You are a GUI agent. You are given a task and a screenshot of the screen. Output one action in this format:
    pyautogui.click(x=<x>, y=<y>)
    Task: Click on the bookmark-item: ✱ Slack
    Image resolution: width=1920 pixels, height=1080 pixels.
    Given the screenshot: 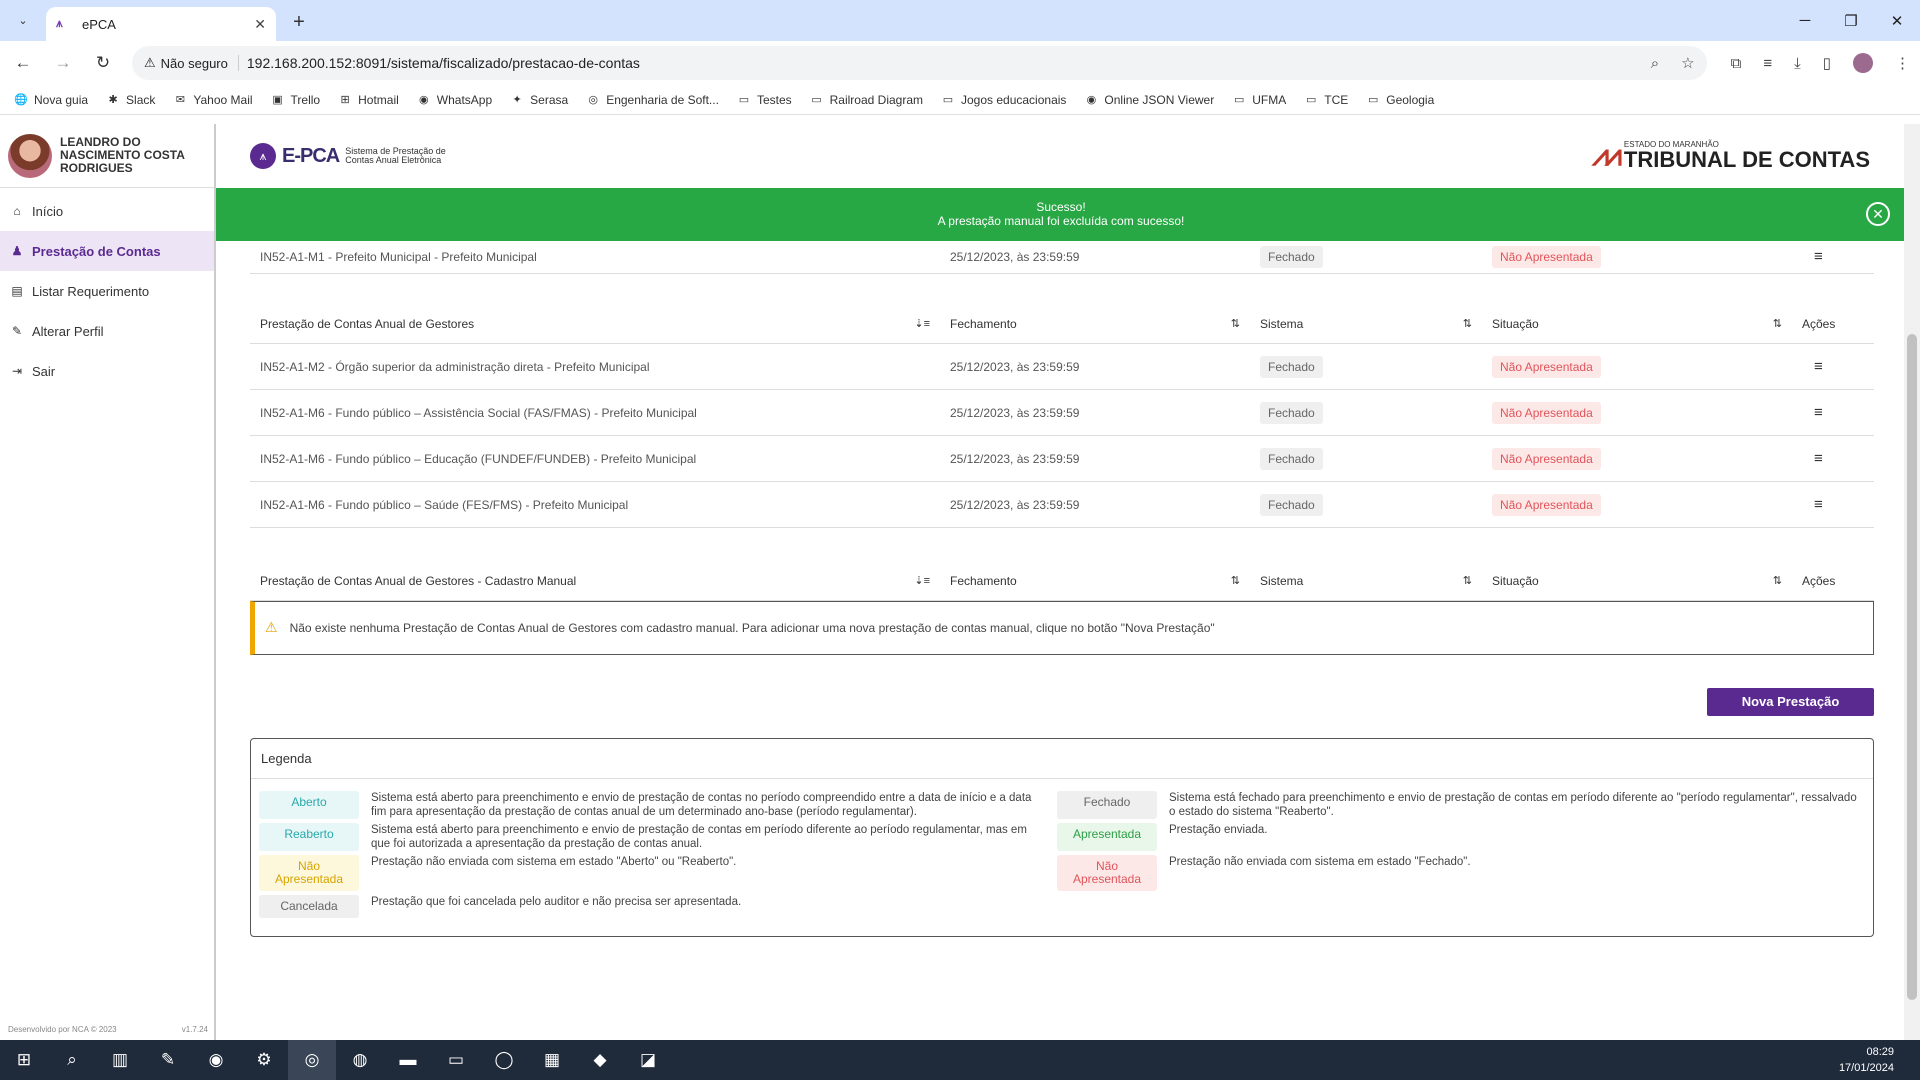 What is the action you would take?
    pyautogui.click(x=130, y=100)
    